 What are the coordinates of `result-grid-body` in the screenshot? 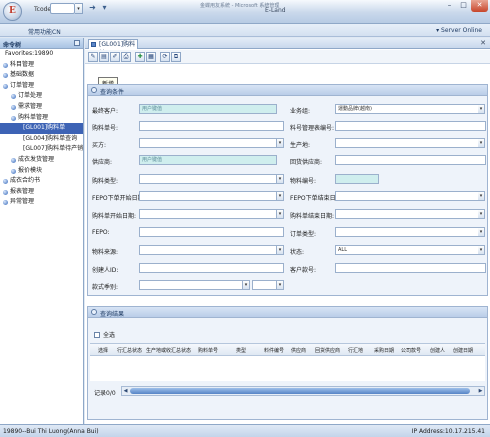 It's located at (287, 368).